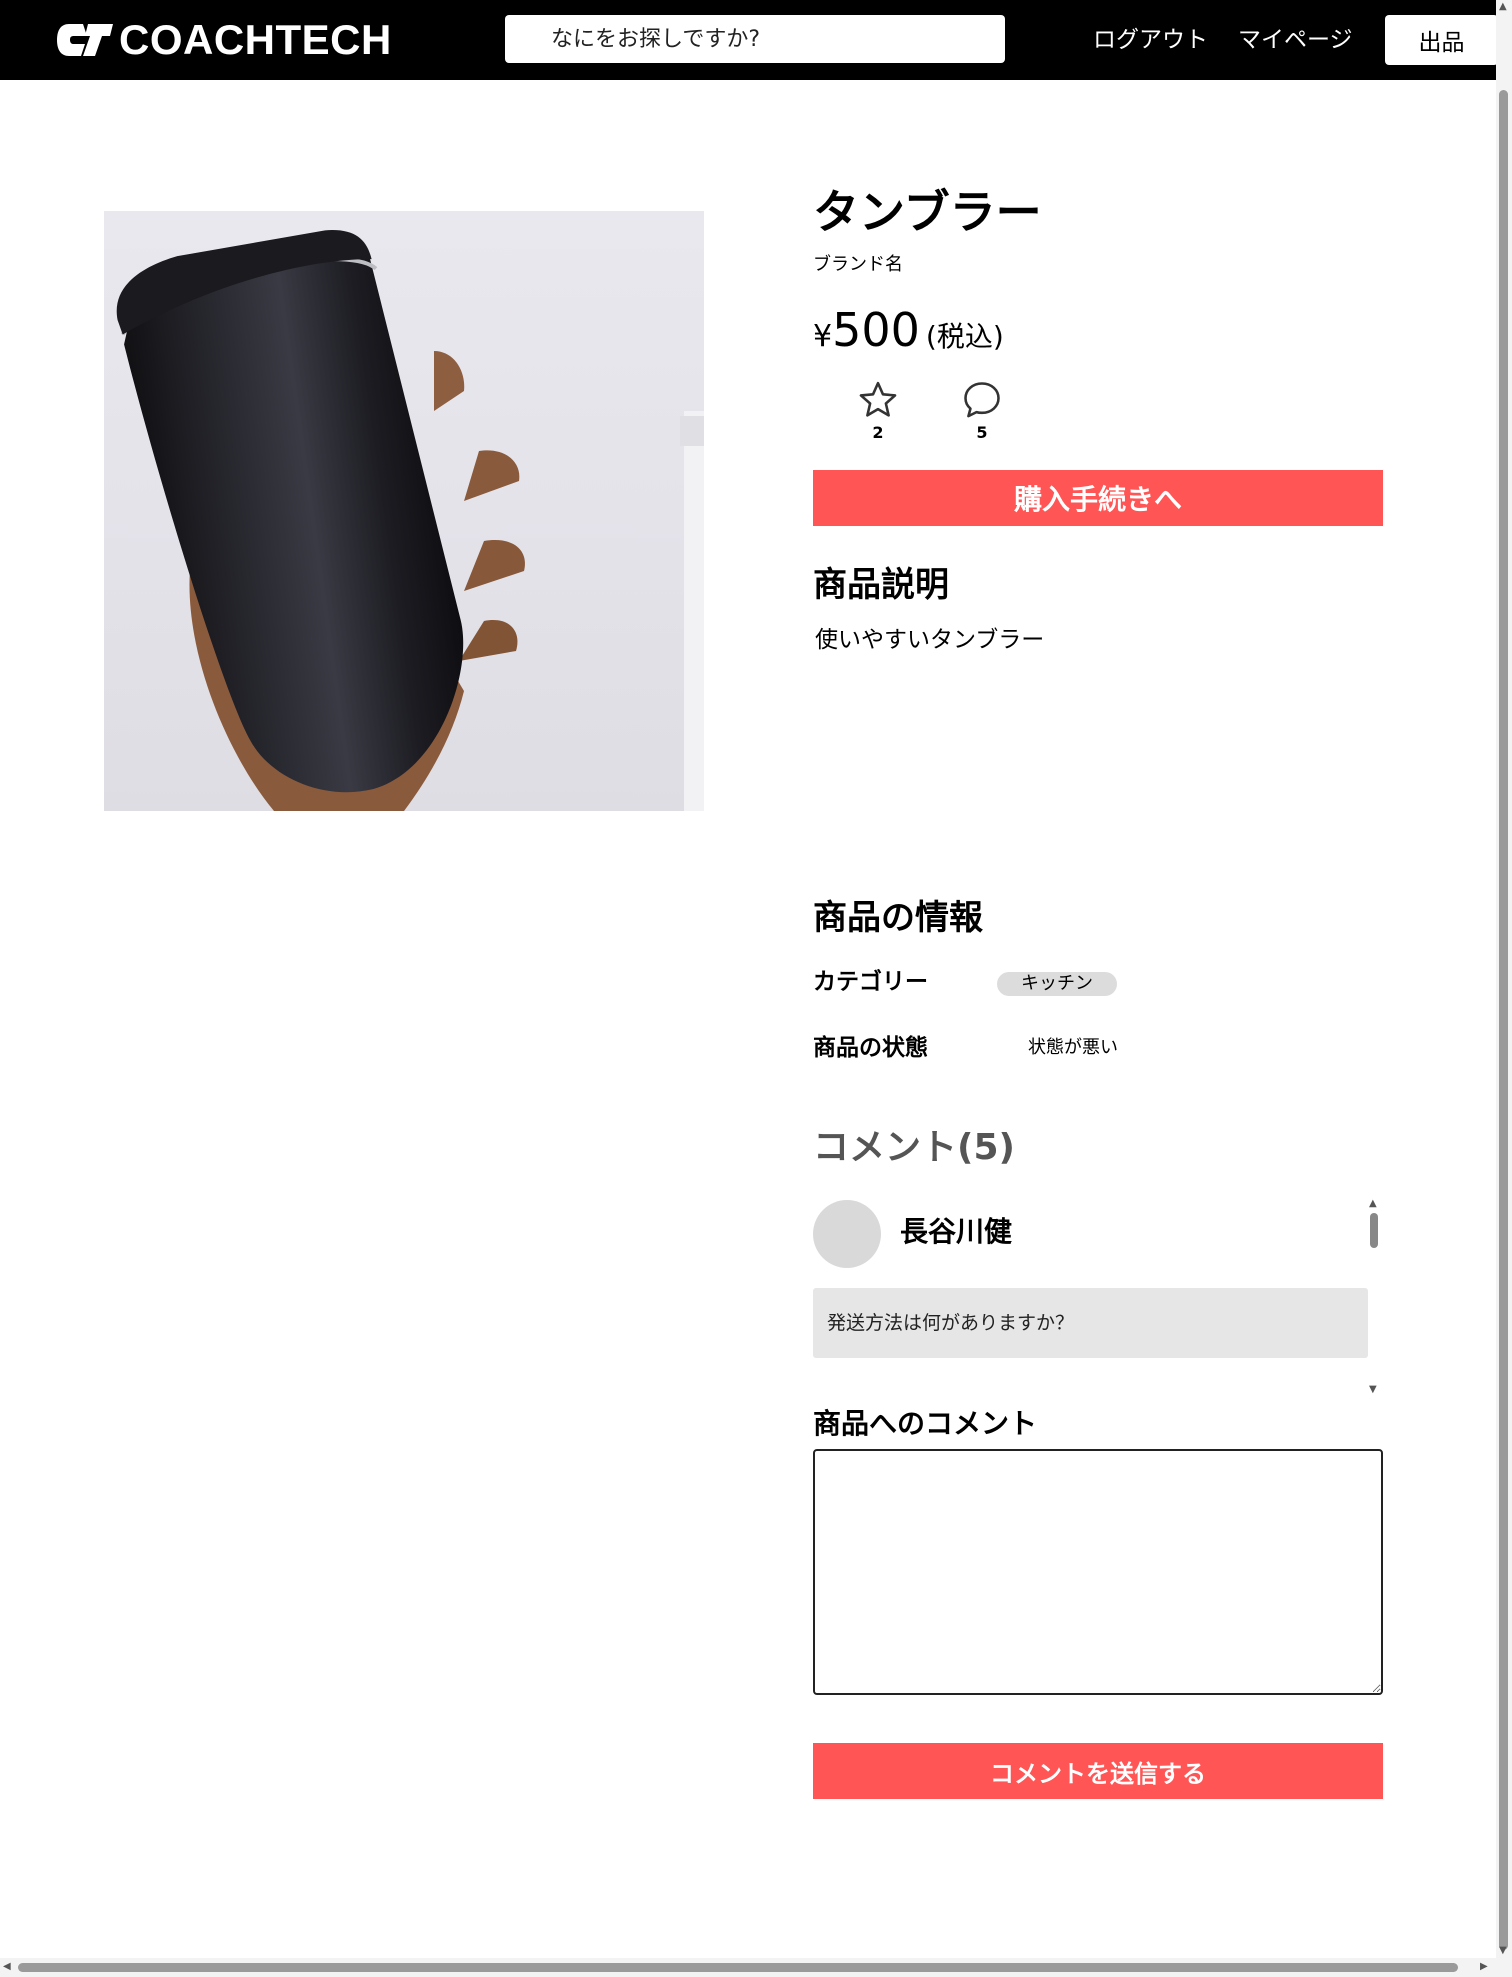 This screenshot has height=1977, width=1512. What do you see at coordinates (1090, 1323) in the screenshot?
I see `comment-text: 発送方法は何がありますか？` at bounding box center [1090, 1323].